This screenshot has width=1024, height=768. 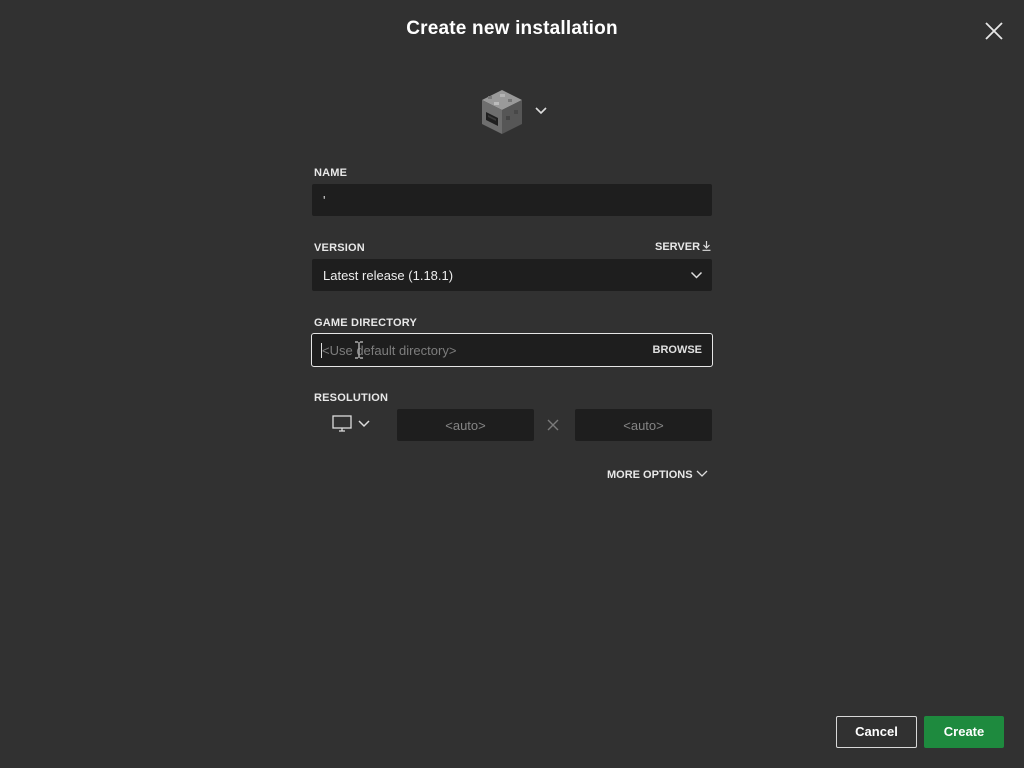 I want to click on resolution-height-input: <auto>, so click(x=643, y=425).